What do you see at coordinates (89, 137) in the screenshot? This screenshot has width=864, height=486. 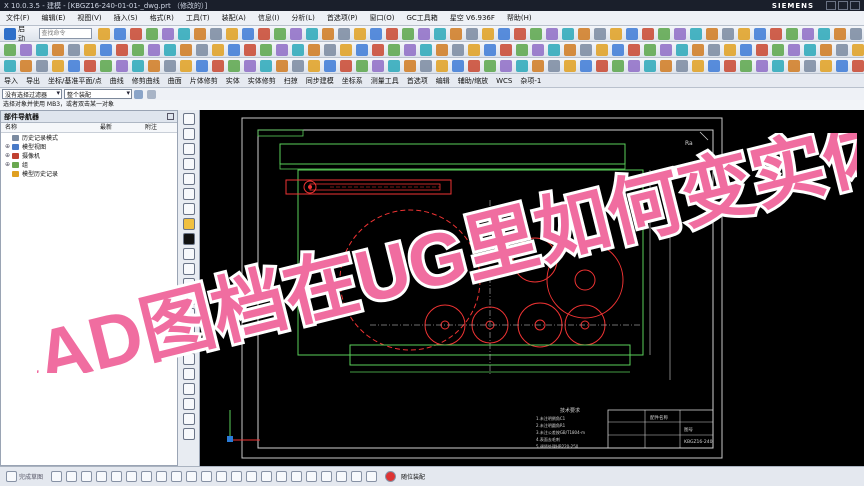 I see `navigator-tree-item: 历史记录模式` at bounding box center [89, 137].